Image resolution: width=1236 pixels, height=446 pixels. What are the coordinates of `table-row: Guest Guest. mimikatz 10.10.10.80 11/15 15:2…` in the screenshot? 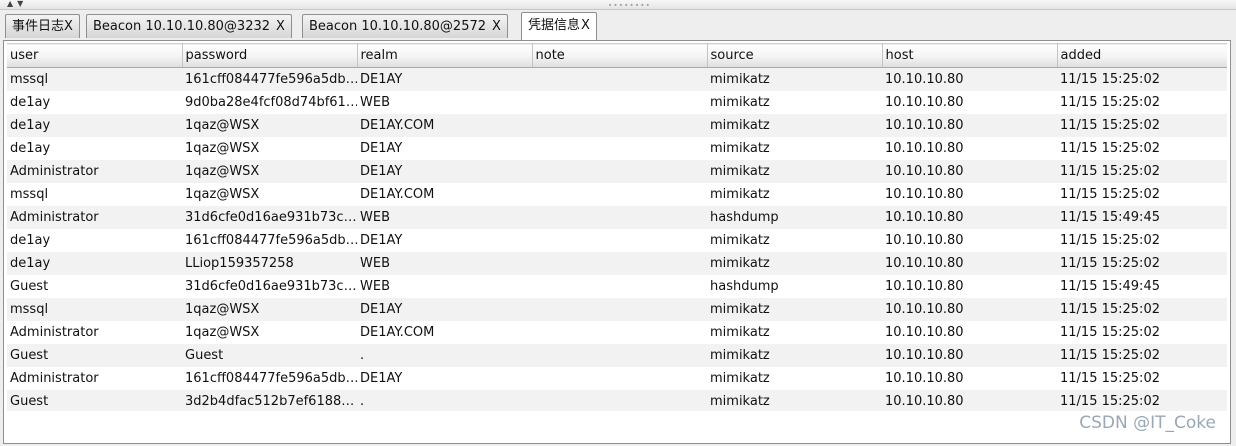 It's located at (617, 355).